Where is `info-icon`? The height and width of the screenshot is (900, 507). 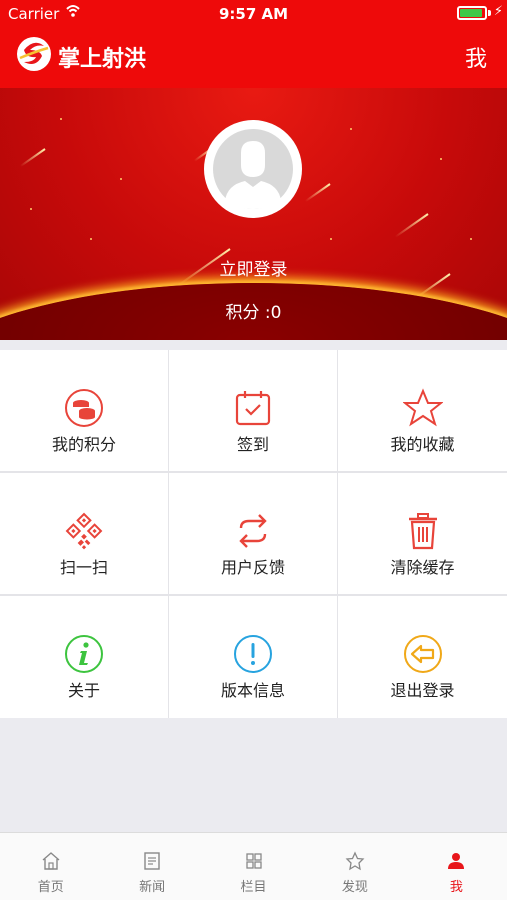
info-icon is located at coordinates (84, 654).